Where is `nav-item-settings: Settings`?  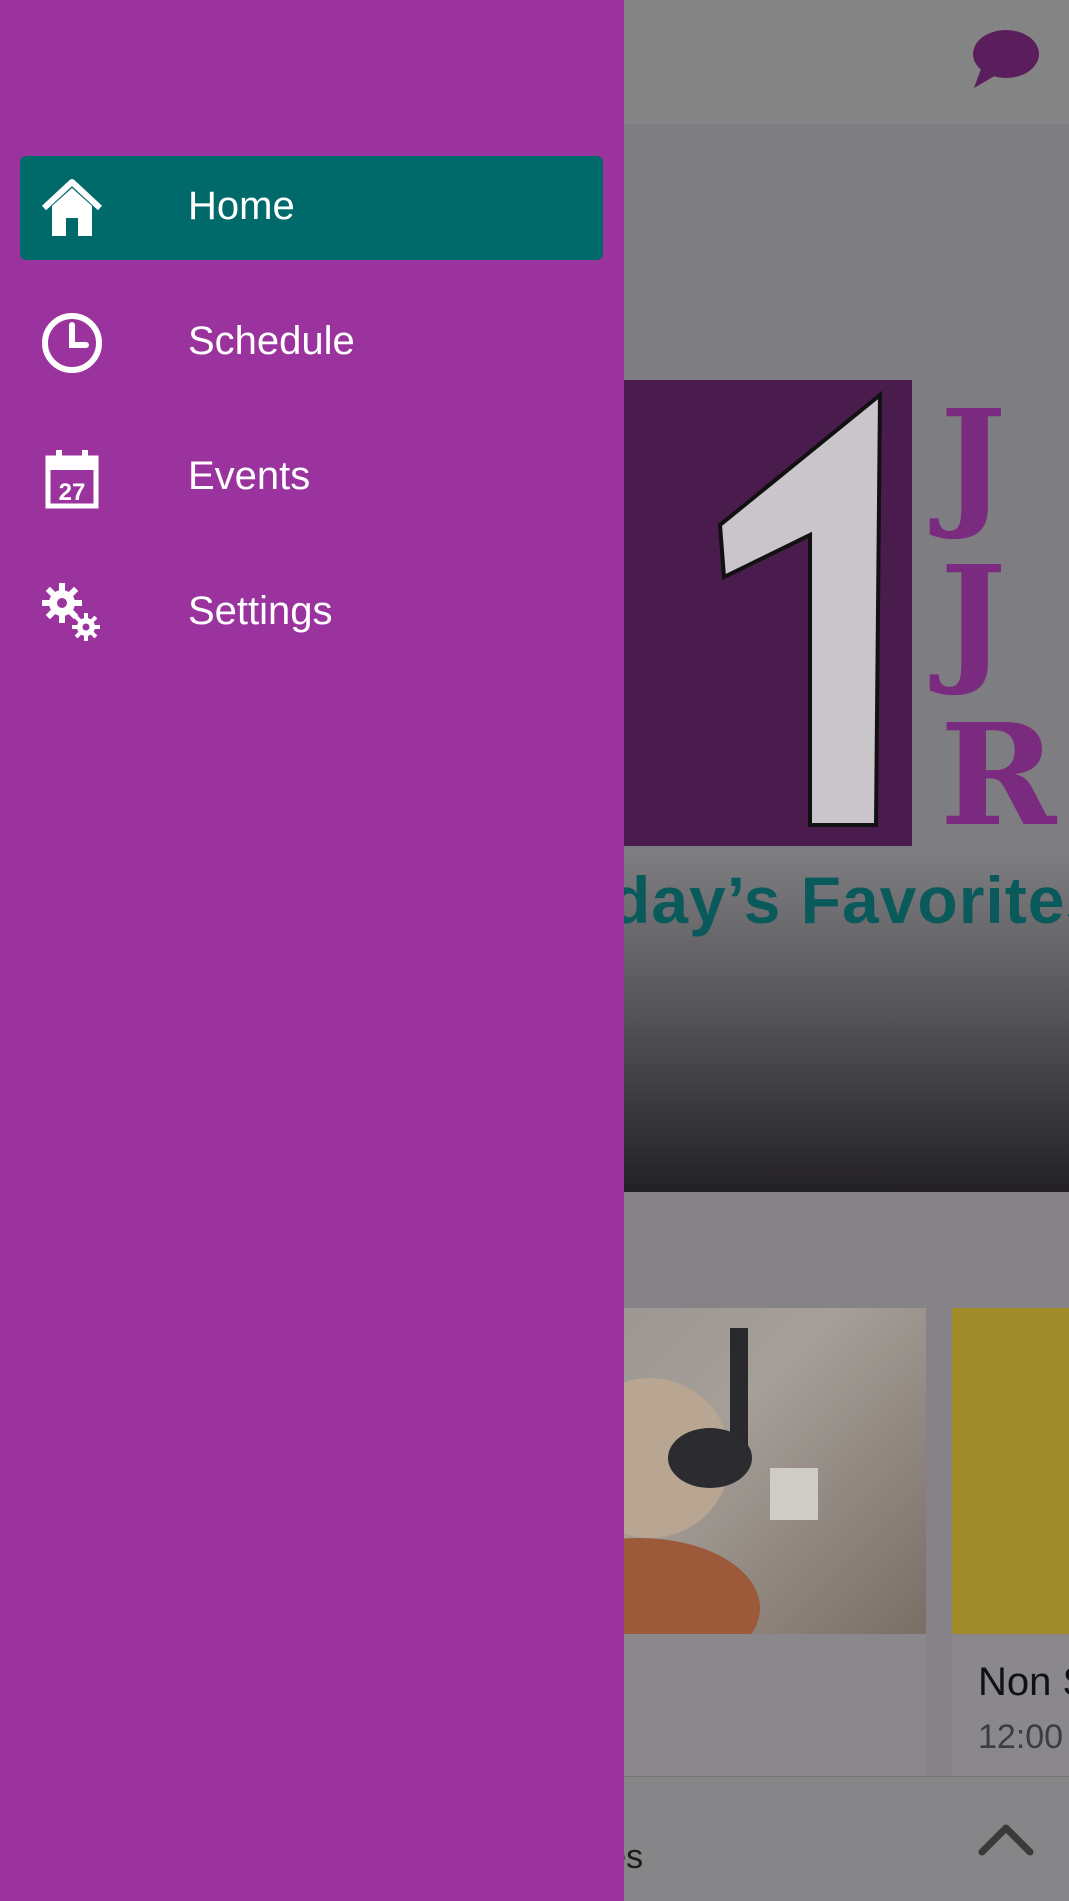 nav-item-settings: Settings is located at coordinates (311, 613).